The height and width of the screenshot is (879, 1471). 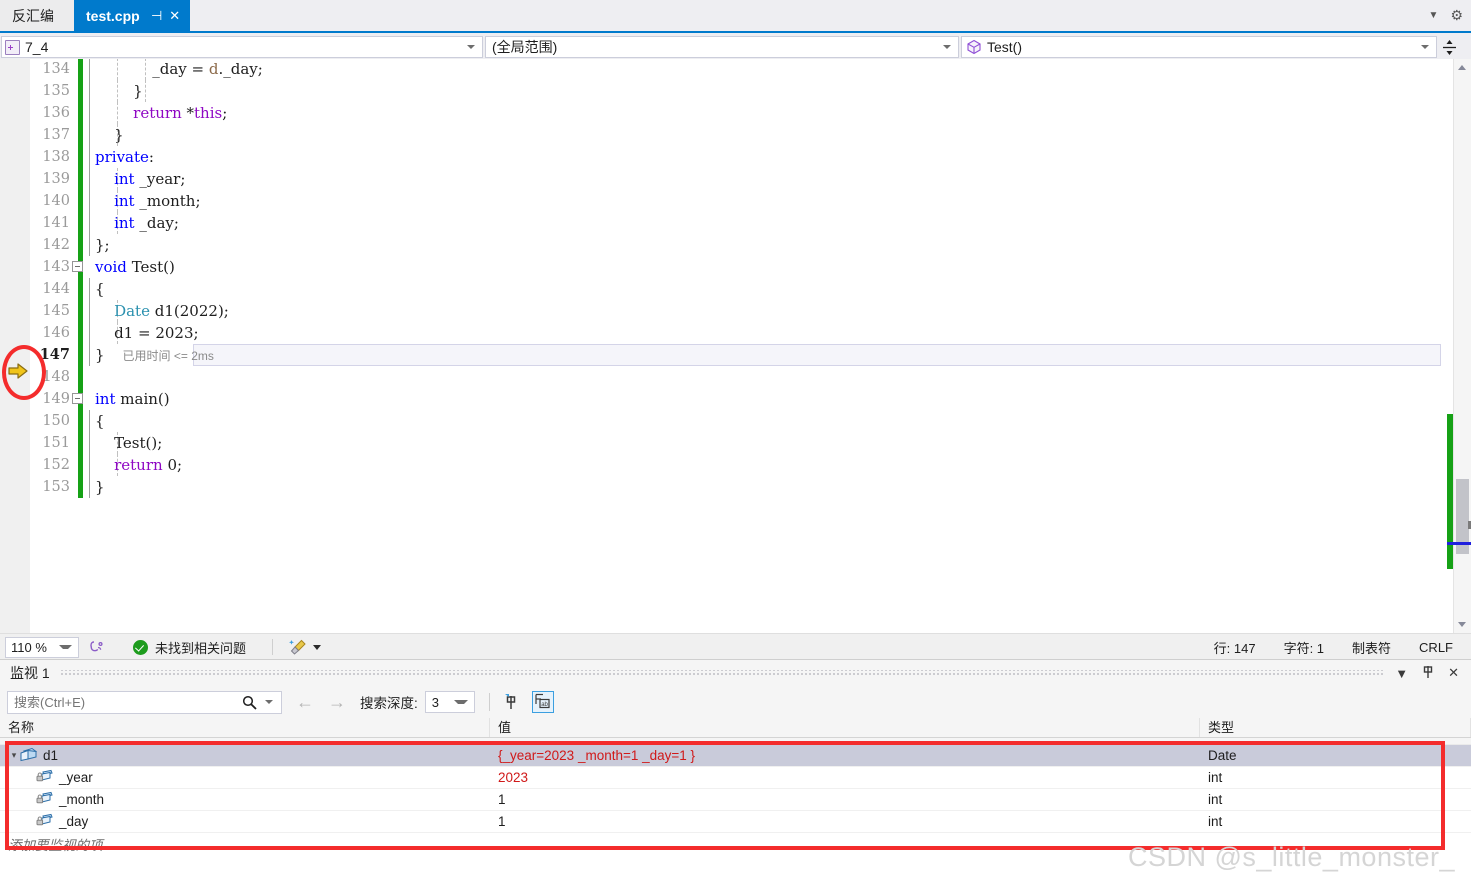 What do you see at coordinates (119, 702) in the screenshot?
I see `search-input` at bounding box center [119, 702].